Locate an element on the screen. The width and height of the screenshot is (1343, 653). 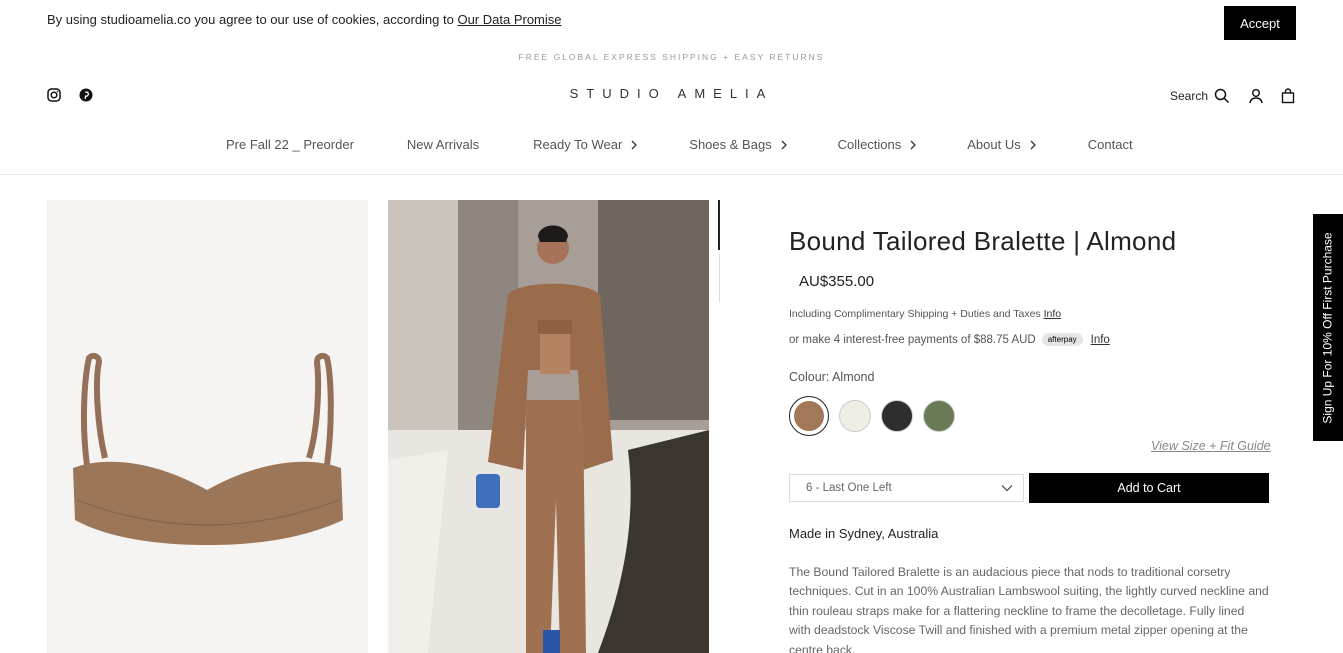
nav-label: Ready To Wear is located at coordinates (578, 144).